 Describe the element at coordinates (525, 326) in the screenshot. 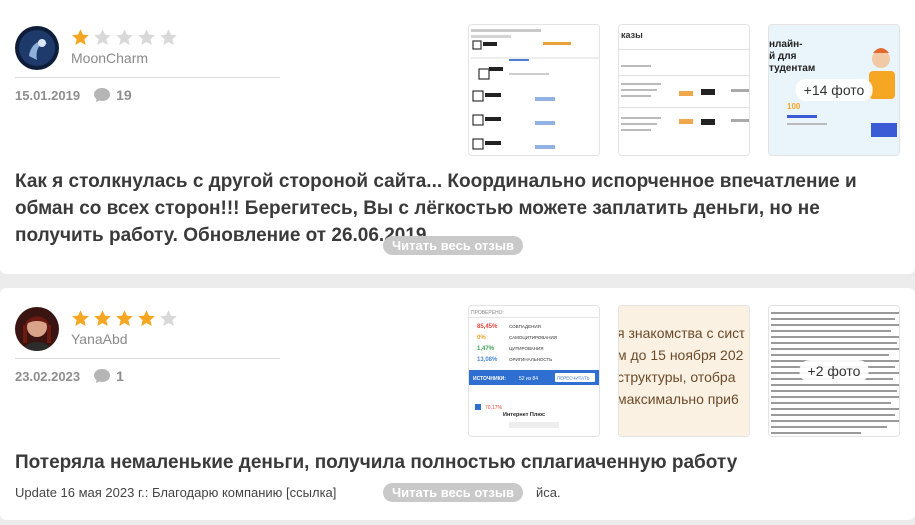

I see `svg-text: СОВПАДЕНИЯ` at that location.